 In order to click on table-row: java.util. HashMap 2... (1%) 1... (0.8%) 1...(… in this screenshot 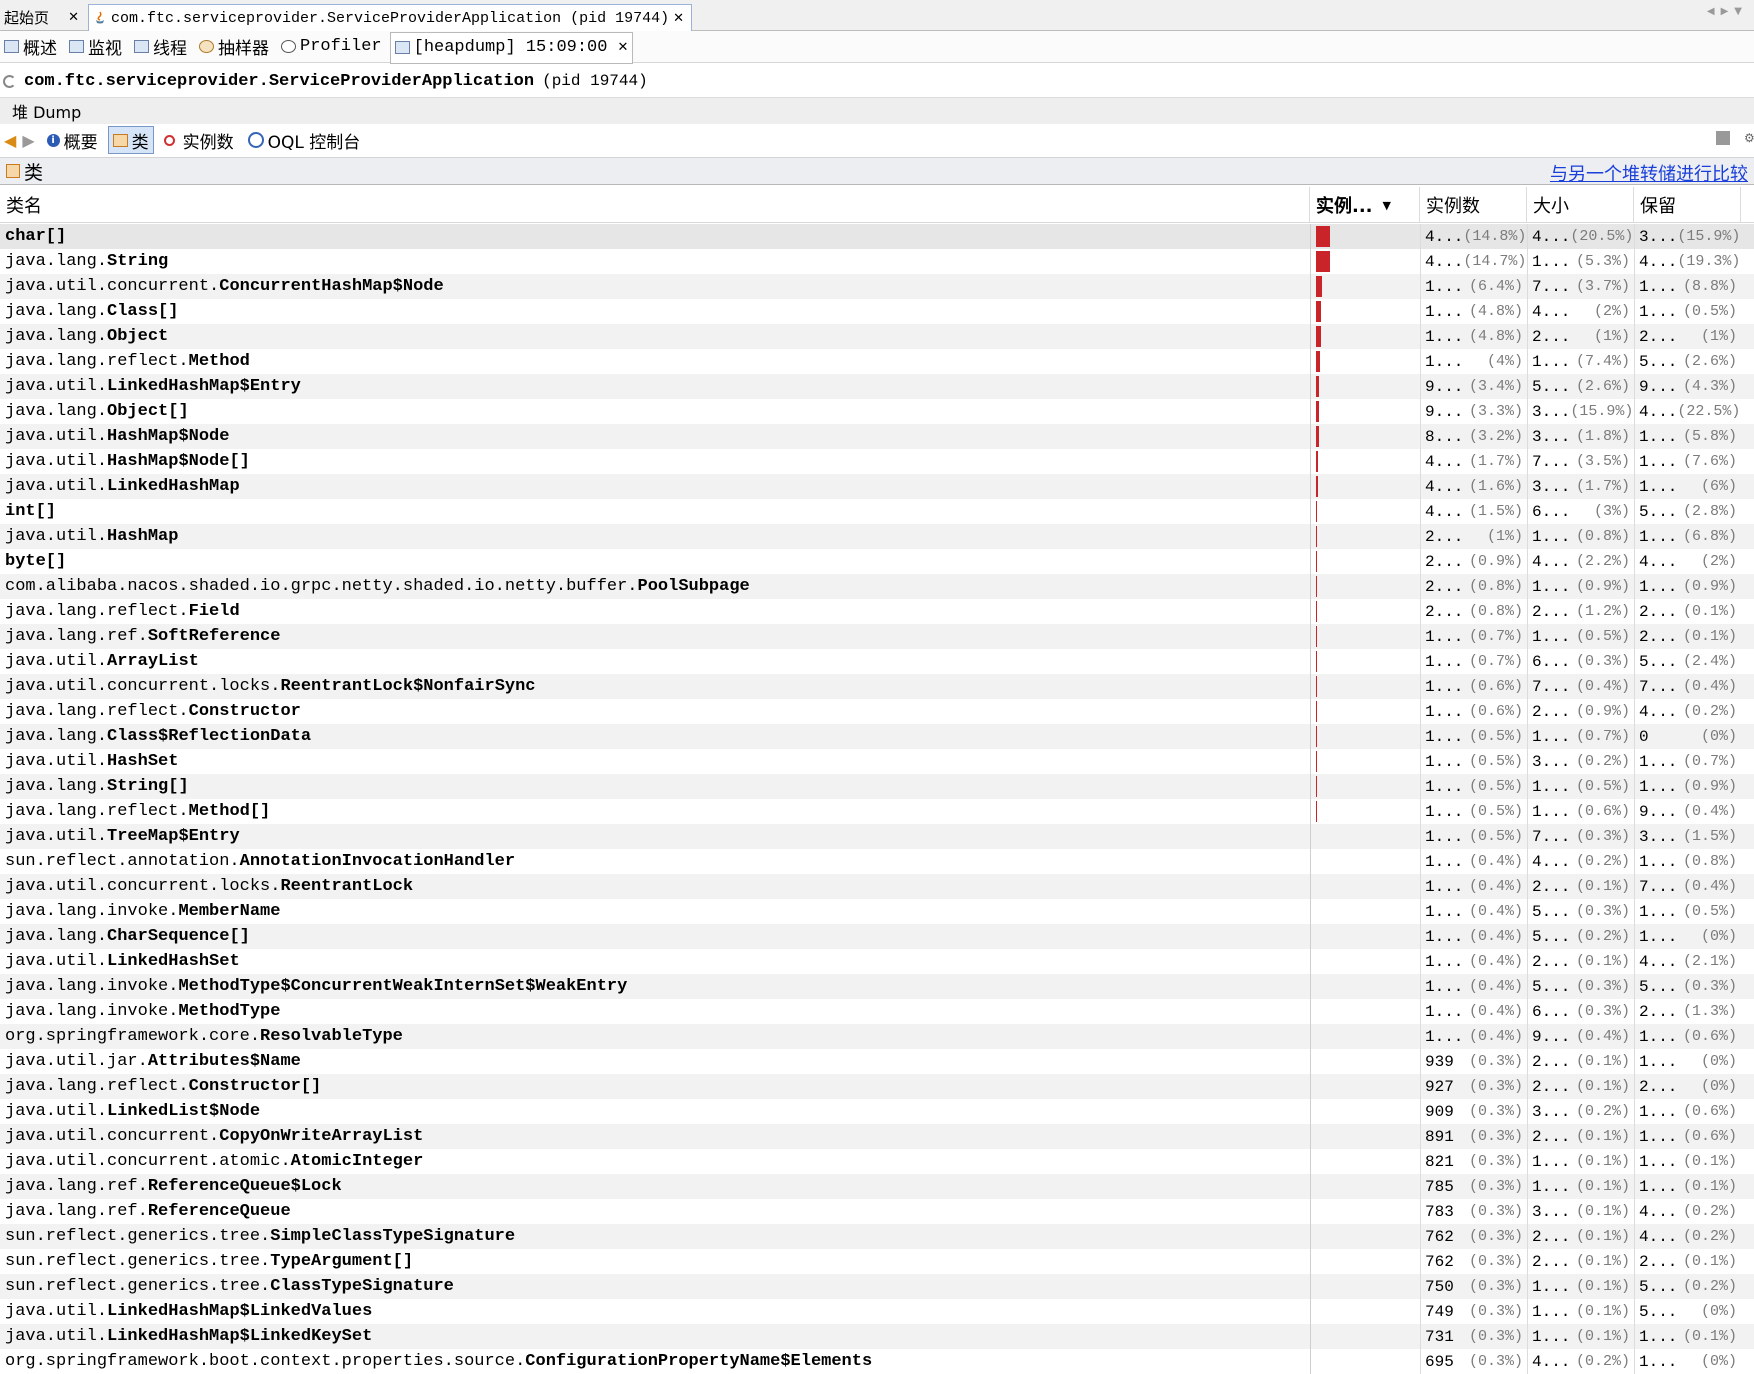, I will do `click(877, 536)`.